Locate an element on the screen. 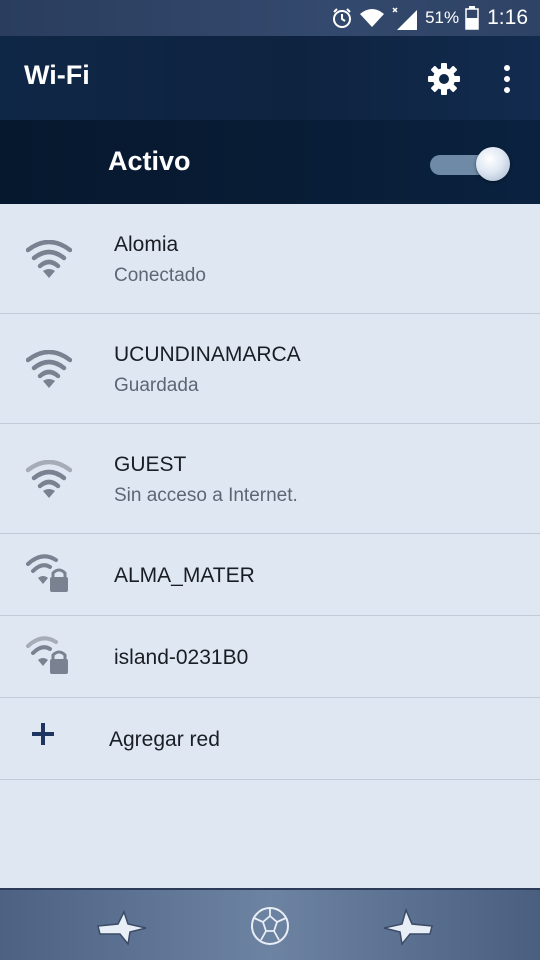  network-status: Guardada is located at coordinates (156, 385).